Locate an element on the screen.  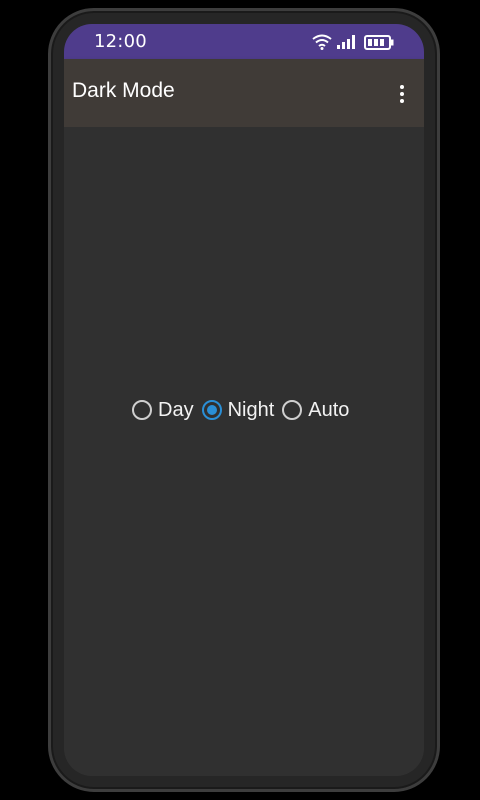
theme-radio-group: Day Night Auto is located at coordinates (244, 410).